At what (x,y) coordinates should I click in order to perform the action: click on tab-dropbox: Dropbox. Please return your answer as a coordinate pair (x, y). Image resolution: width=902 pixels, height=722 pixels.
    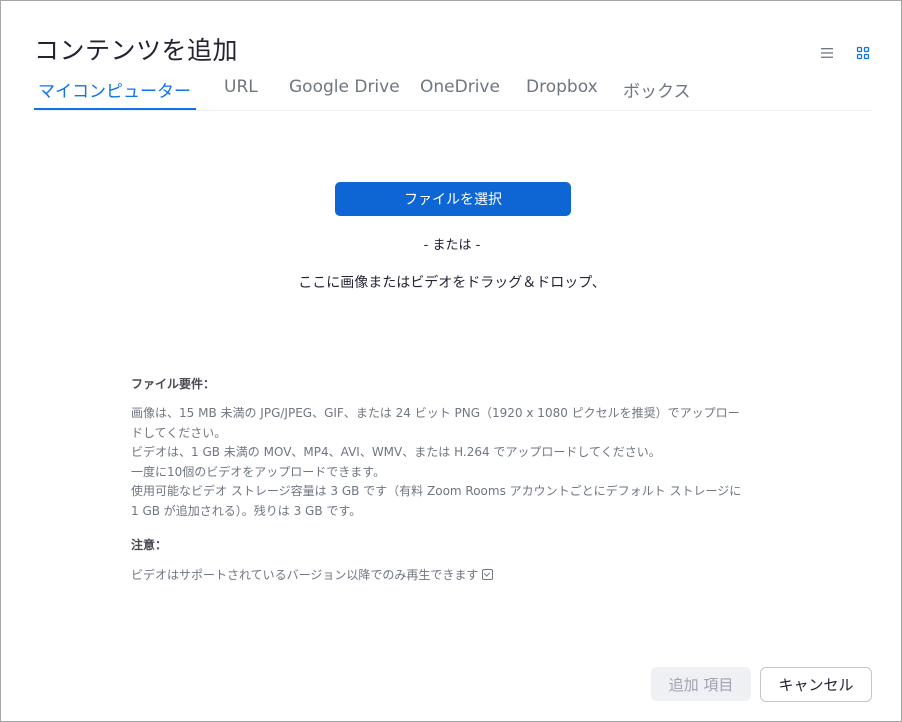
    Looking at the image, I should click on (562, 91).